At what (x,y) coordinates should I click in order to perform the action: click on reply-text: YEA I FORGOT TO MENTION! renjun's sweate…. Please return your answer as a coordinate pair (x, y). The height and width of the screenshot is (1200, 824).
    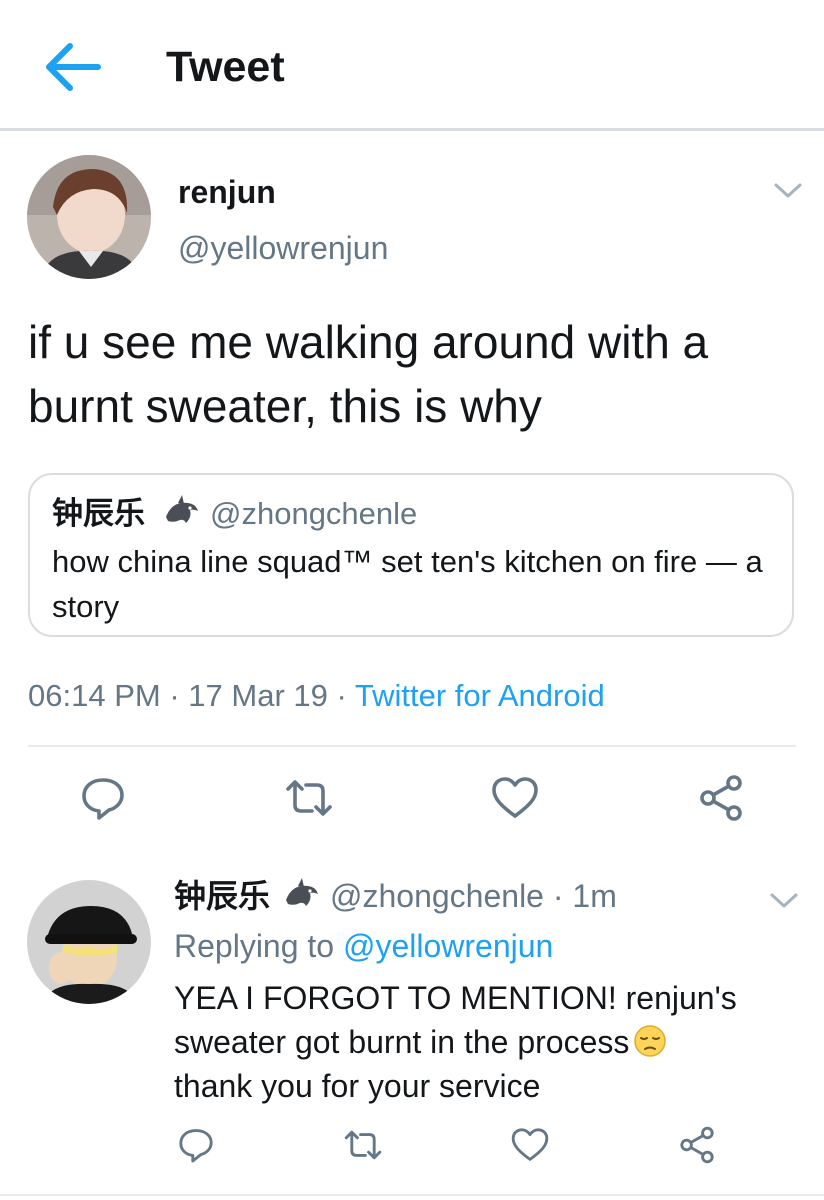
    Looking at the image, I should click on (484, 1042).